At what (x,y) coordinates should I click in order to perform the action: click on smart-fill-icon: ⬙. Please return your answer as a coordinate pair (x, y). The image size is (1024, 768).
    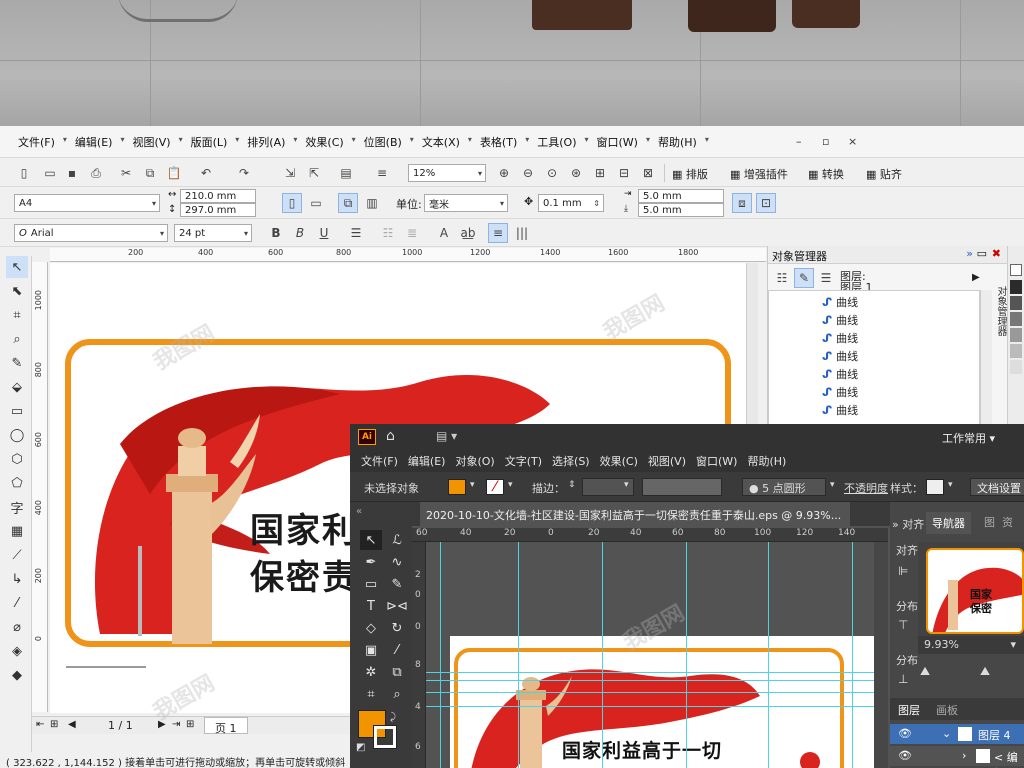
    Looking at the image, I should click on (17, 387).